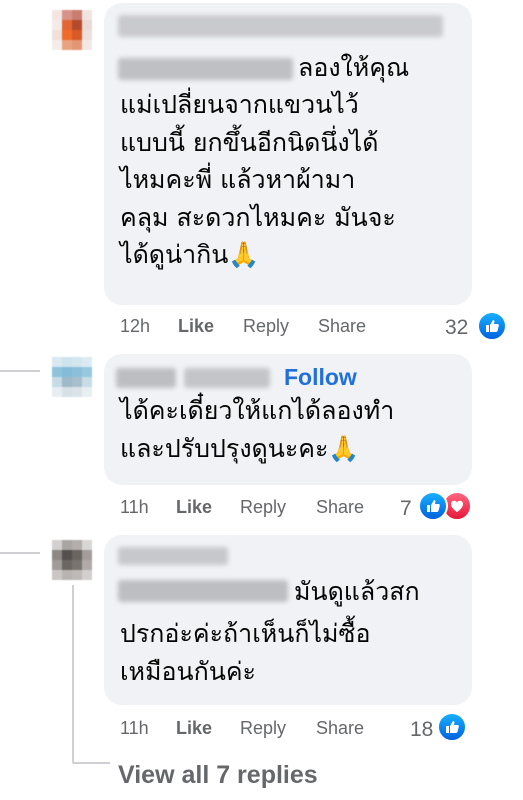 This screenshot has width=523, height=800. What do you see at coordinates (456, 328) in the screenshot?
I see `reaction-count: 32` at bounding box center [456, 328].